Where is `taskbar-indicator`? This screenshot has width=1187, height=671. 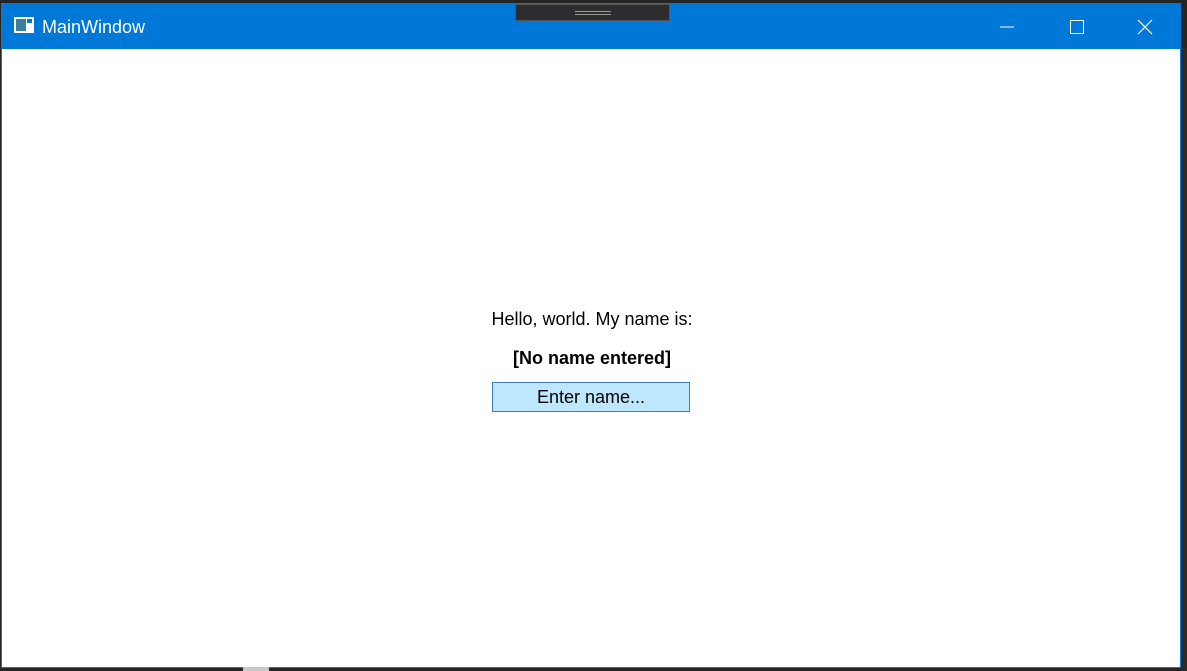
taskbar-indicator is located at coordinates (256, 669).